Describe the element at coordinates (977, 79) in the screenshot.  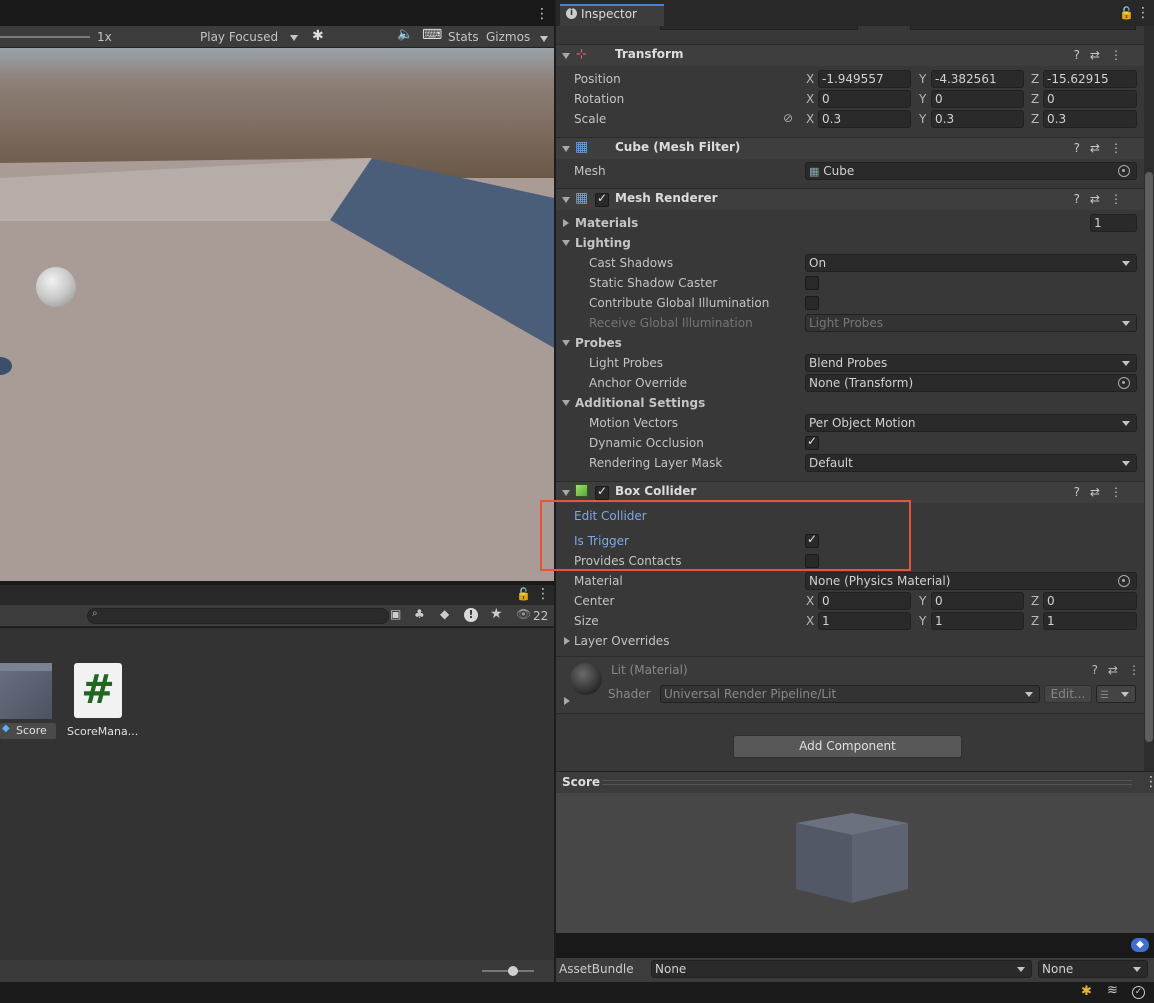
I see `position-y-field: -4.382561` at that location.